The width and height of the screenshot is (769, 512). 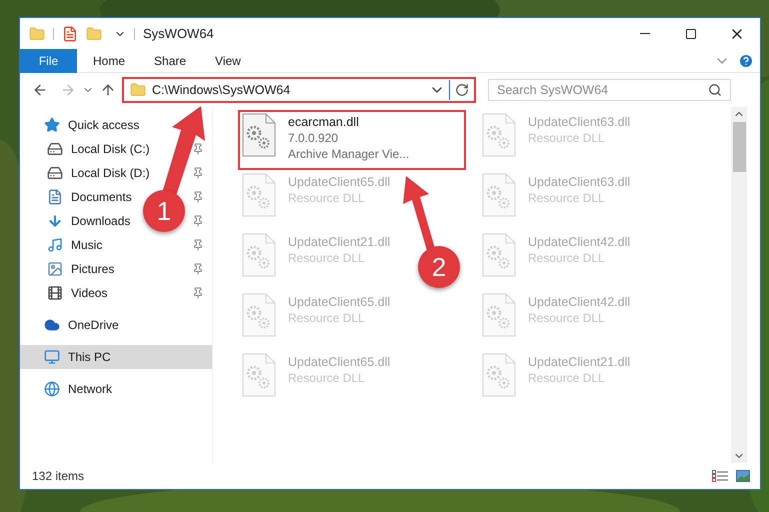 I want to click on sidebar-item: Downloads, so click(x=78, y=221).